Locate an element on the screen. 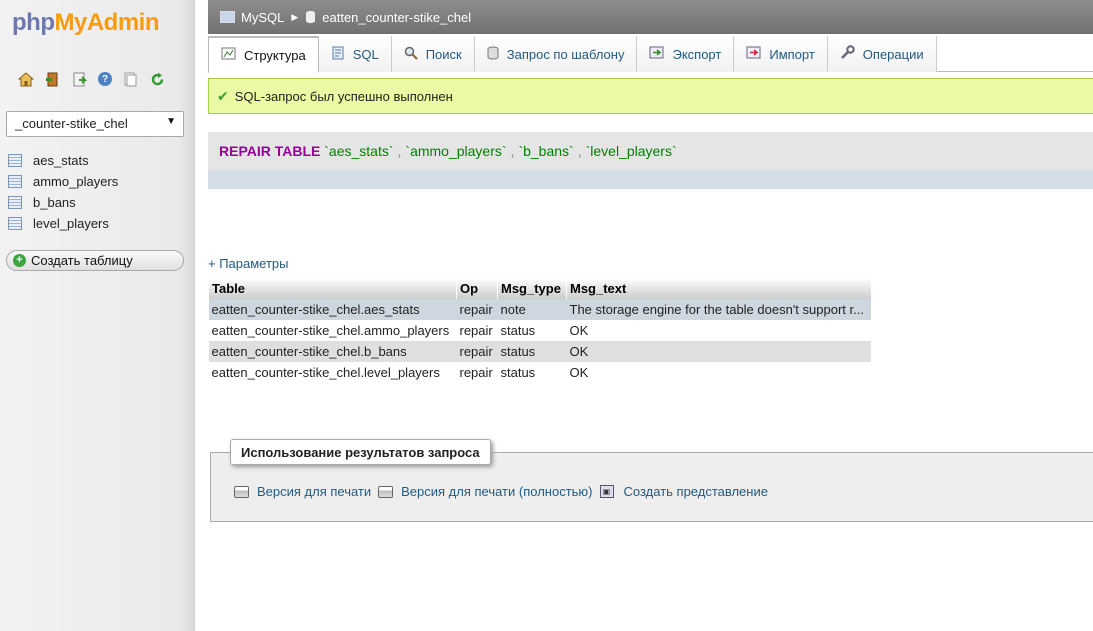 The image size is (1093, 631). checkmark-icon: ✔ is located at coordinates (223, 95).